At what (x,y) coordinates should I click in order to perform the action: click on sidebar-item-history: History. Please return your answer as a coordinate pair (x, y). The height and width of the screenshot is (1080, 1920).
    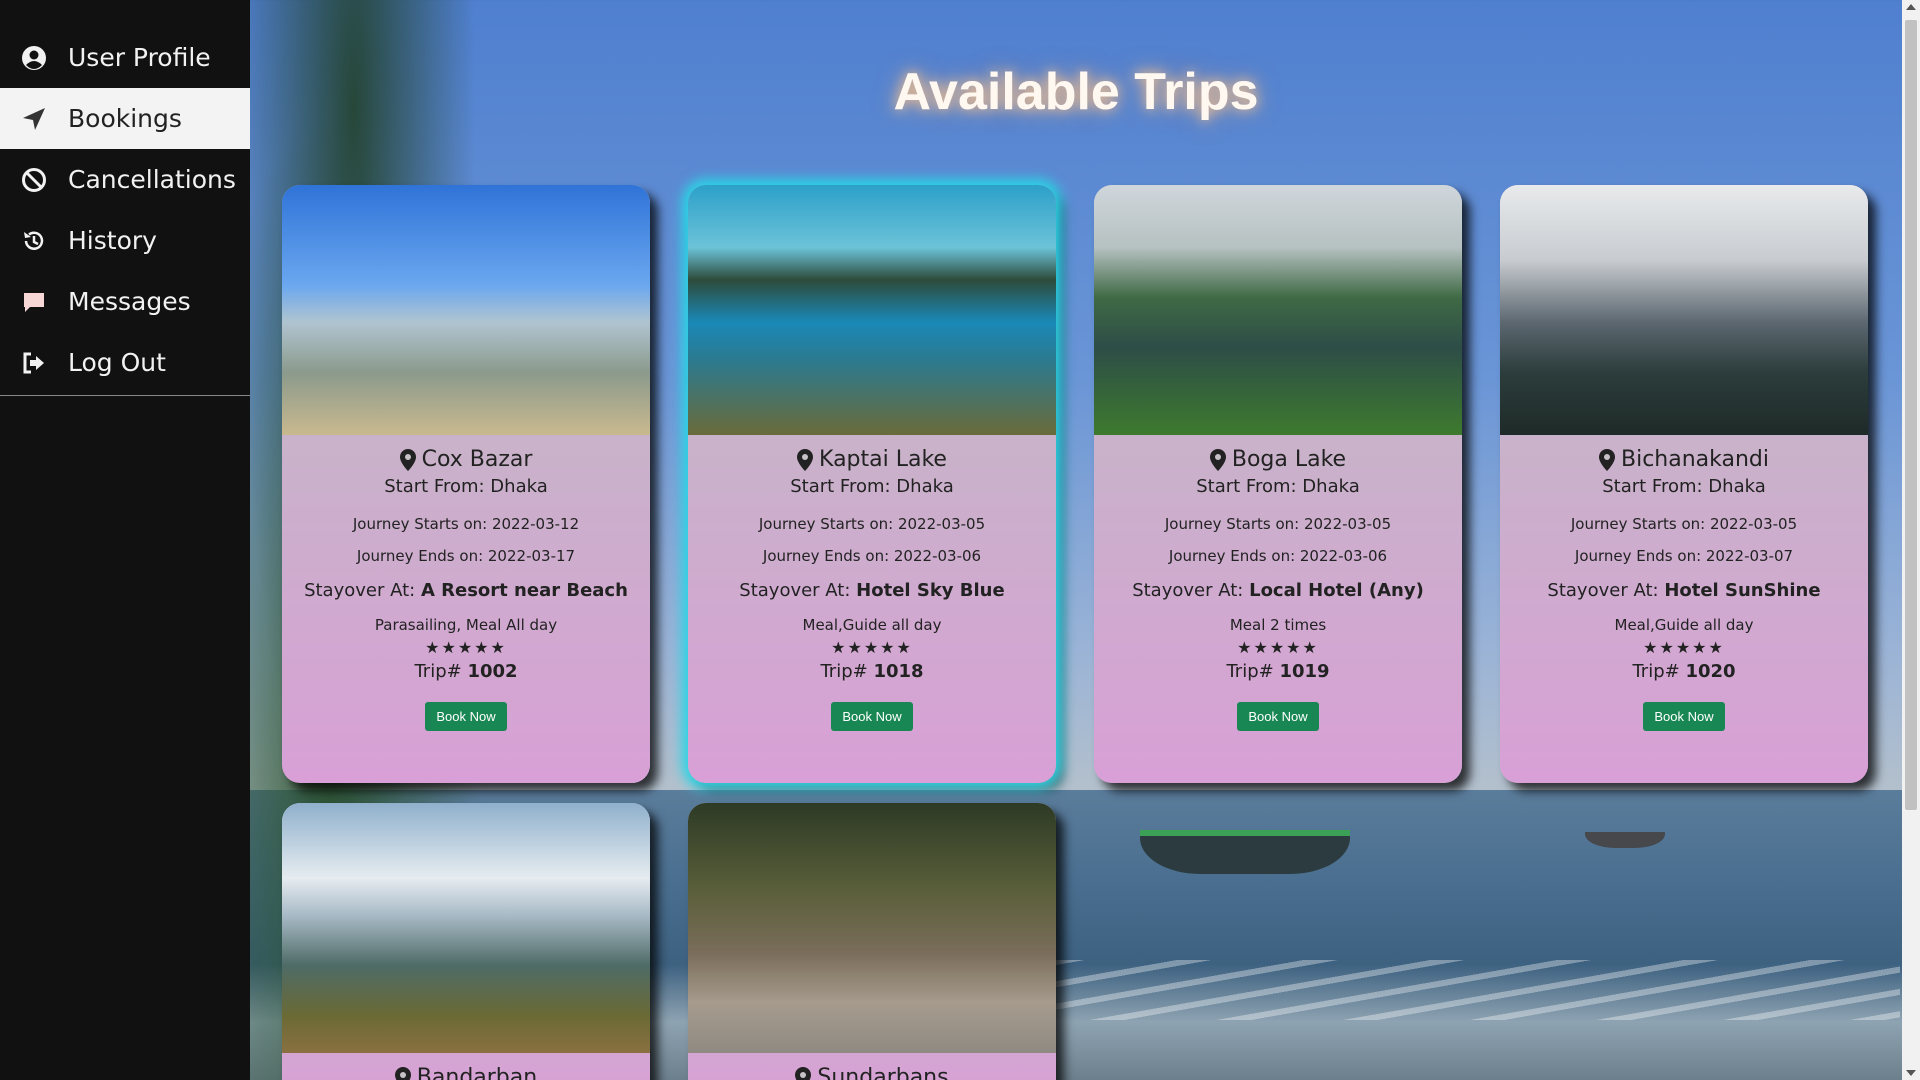
    Looking at the image, I should click on (125, 240).